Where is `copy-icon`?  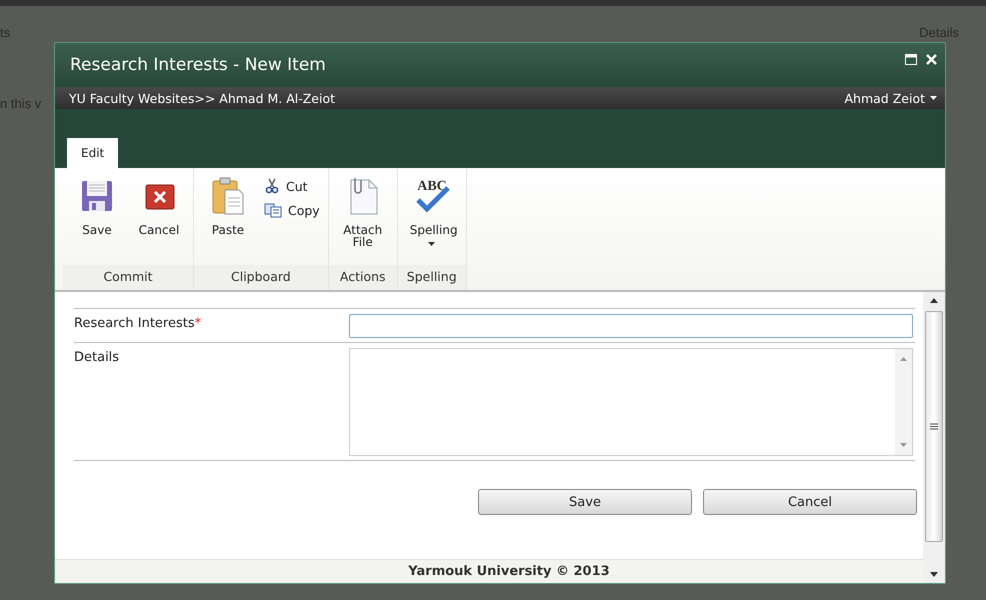 copy-icon is located at coordinates (273, 210).